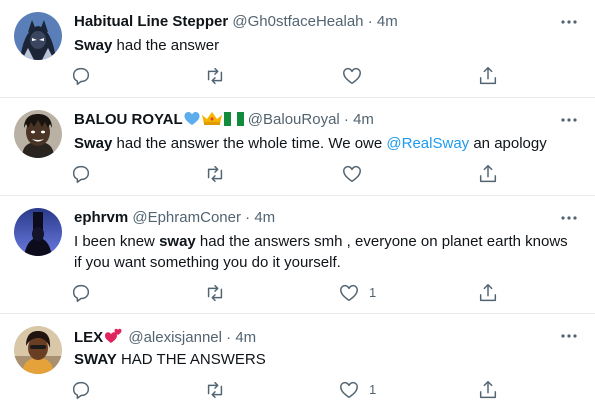  What do you see at coordinates (233, 119) in the screenshot?
I see `nigeria-flag-icon` at bounding box center [233, 119].